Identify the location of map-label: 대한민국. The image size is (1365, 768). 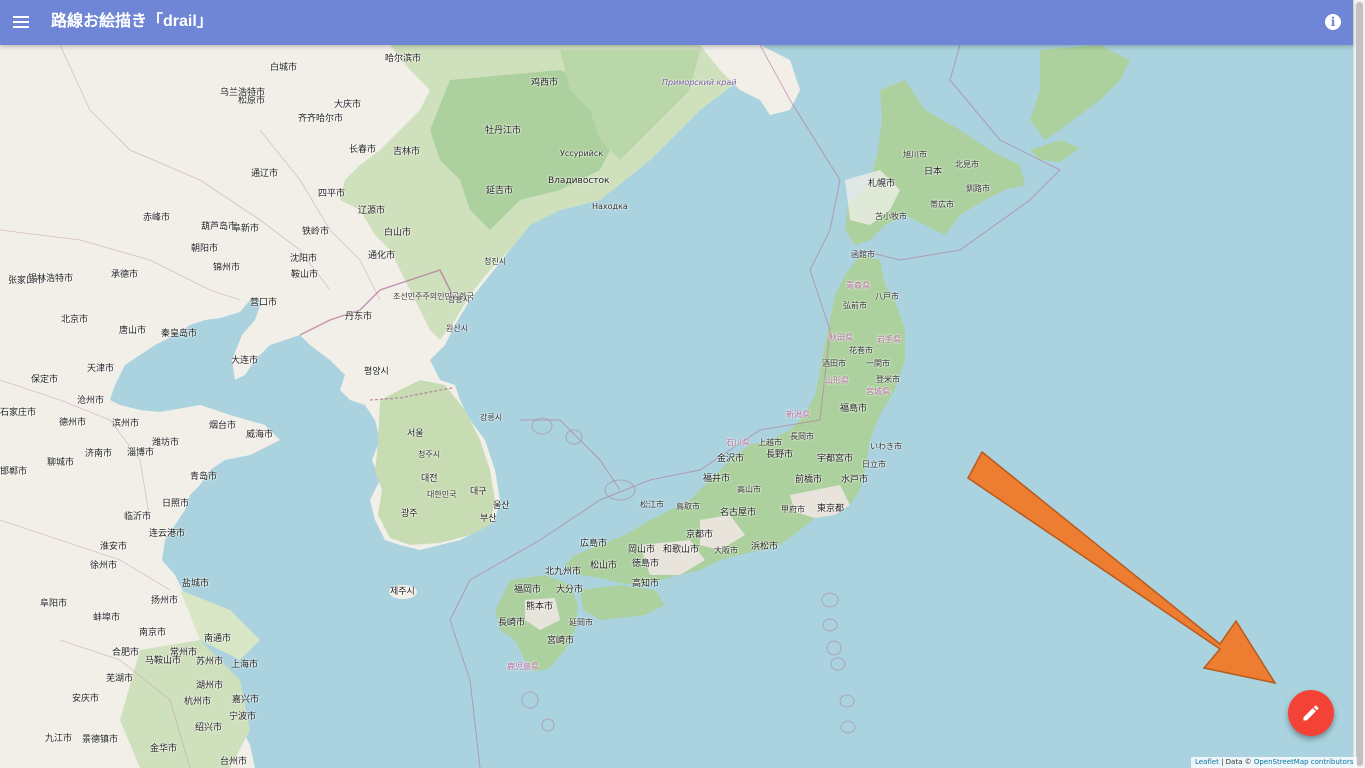
(442, 494).